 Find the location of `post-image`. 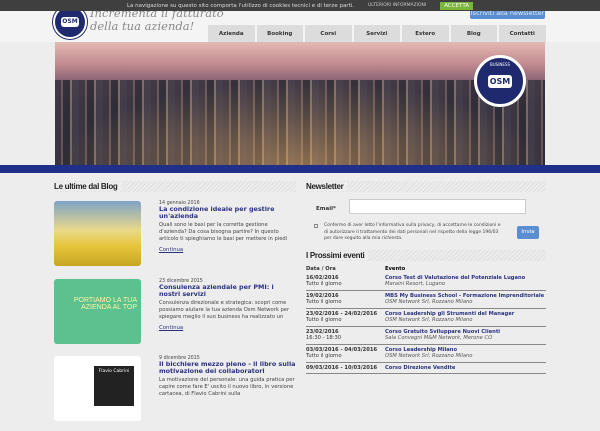

post-image is located at coordinates (97, 233).